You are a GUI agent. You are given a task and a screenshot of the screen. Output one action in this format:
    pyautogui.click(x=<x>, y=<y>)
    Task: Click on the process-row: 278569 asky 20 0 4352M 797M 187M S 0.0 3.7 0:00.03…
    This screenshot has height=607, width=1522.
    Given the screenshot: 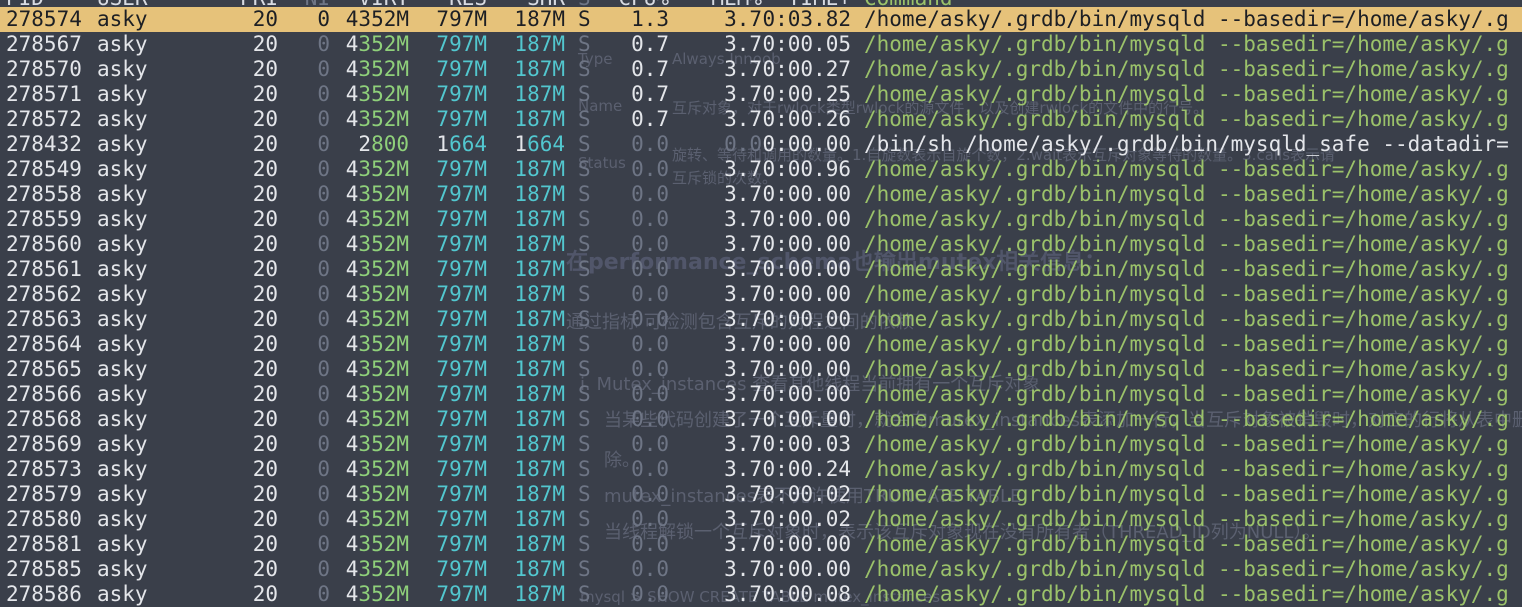 What is the action you would take?
    pyautogui.click(x=761, y=444)
    